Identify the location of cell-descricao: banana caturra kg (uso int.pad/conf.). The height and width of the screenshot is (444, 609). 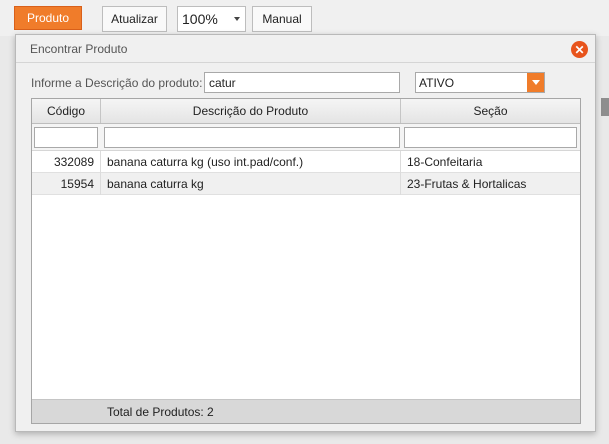
(251, 162).